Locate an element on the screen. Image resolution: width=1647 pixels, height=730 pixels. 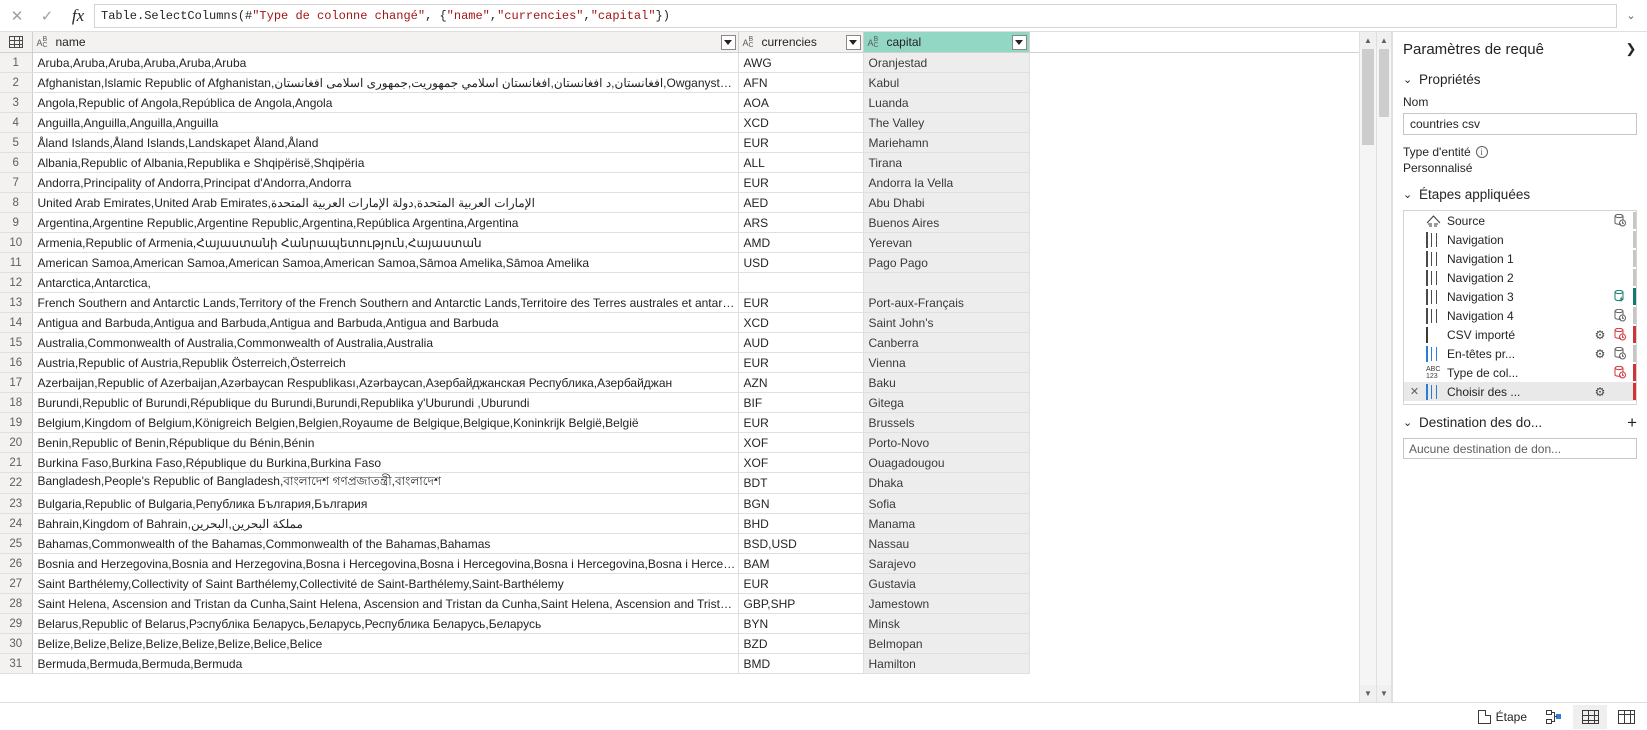
grid-vertical-scrollbar: ▲ ▼ is located at coordinates (1367, 367).